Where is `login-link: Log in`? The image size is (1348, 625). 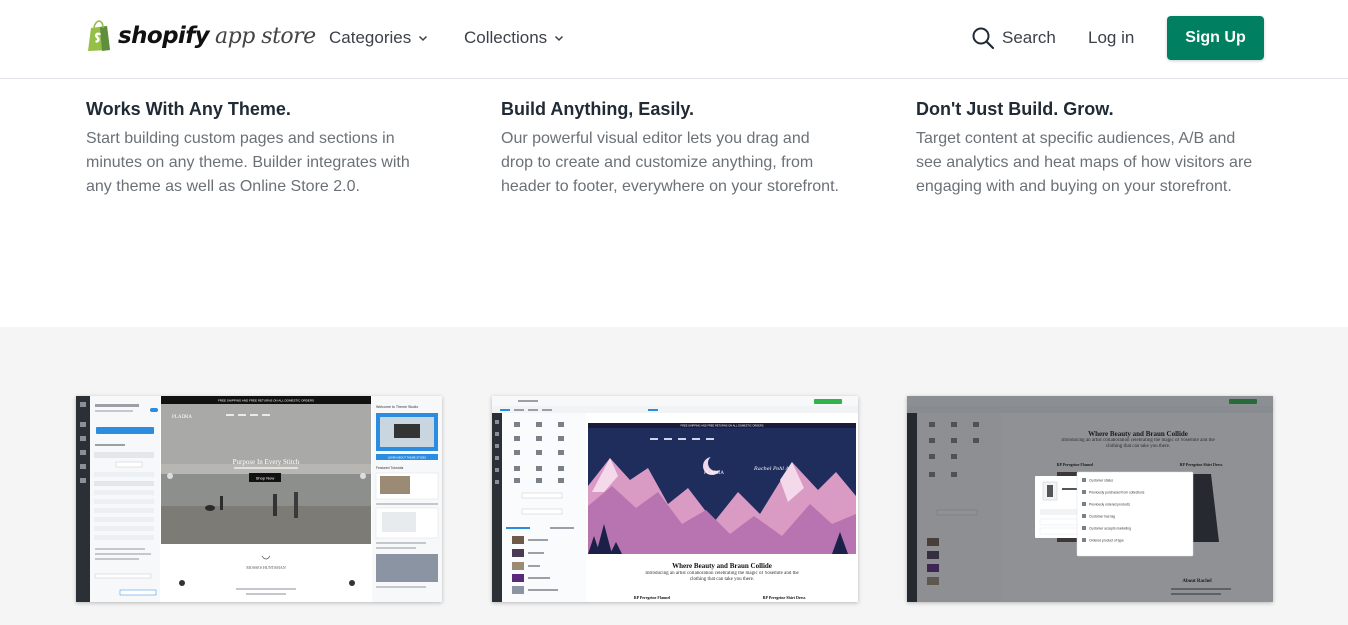
login-link: Log in is located at coordinates (1111, 38).